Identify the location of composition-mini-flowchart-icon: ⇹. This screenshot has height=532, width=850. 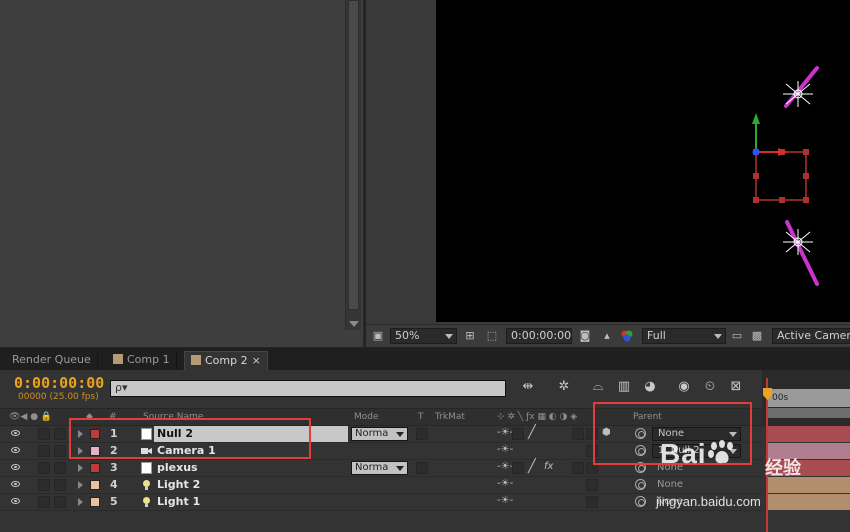
(528, 387).